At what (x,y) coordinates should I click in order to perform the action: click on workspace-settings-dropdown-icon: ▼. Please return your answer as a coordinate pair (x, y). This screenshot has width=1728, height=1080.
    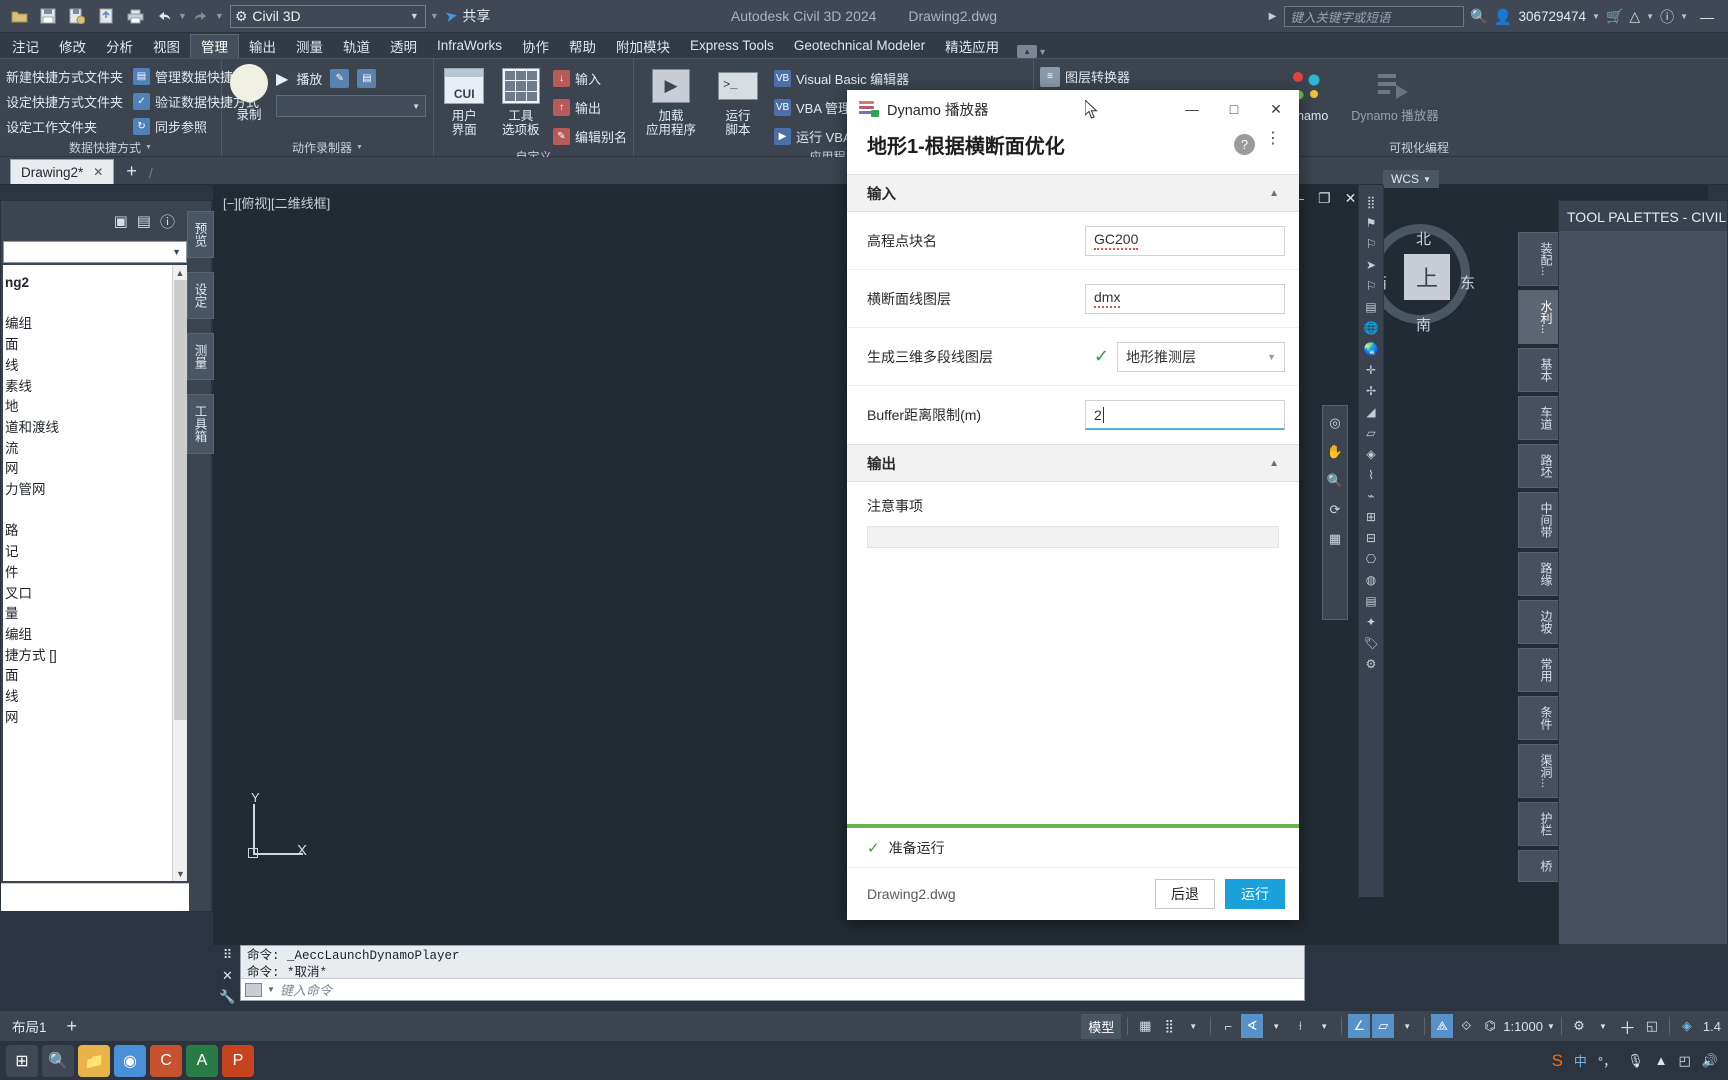
    Looking at the image, I should click on (1603, 1026).